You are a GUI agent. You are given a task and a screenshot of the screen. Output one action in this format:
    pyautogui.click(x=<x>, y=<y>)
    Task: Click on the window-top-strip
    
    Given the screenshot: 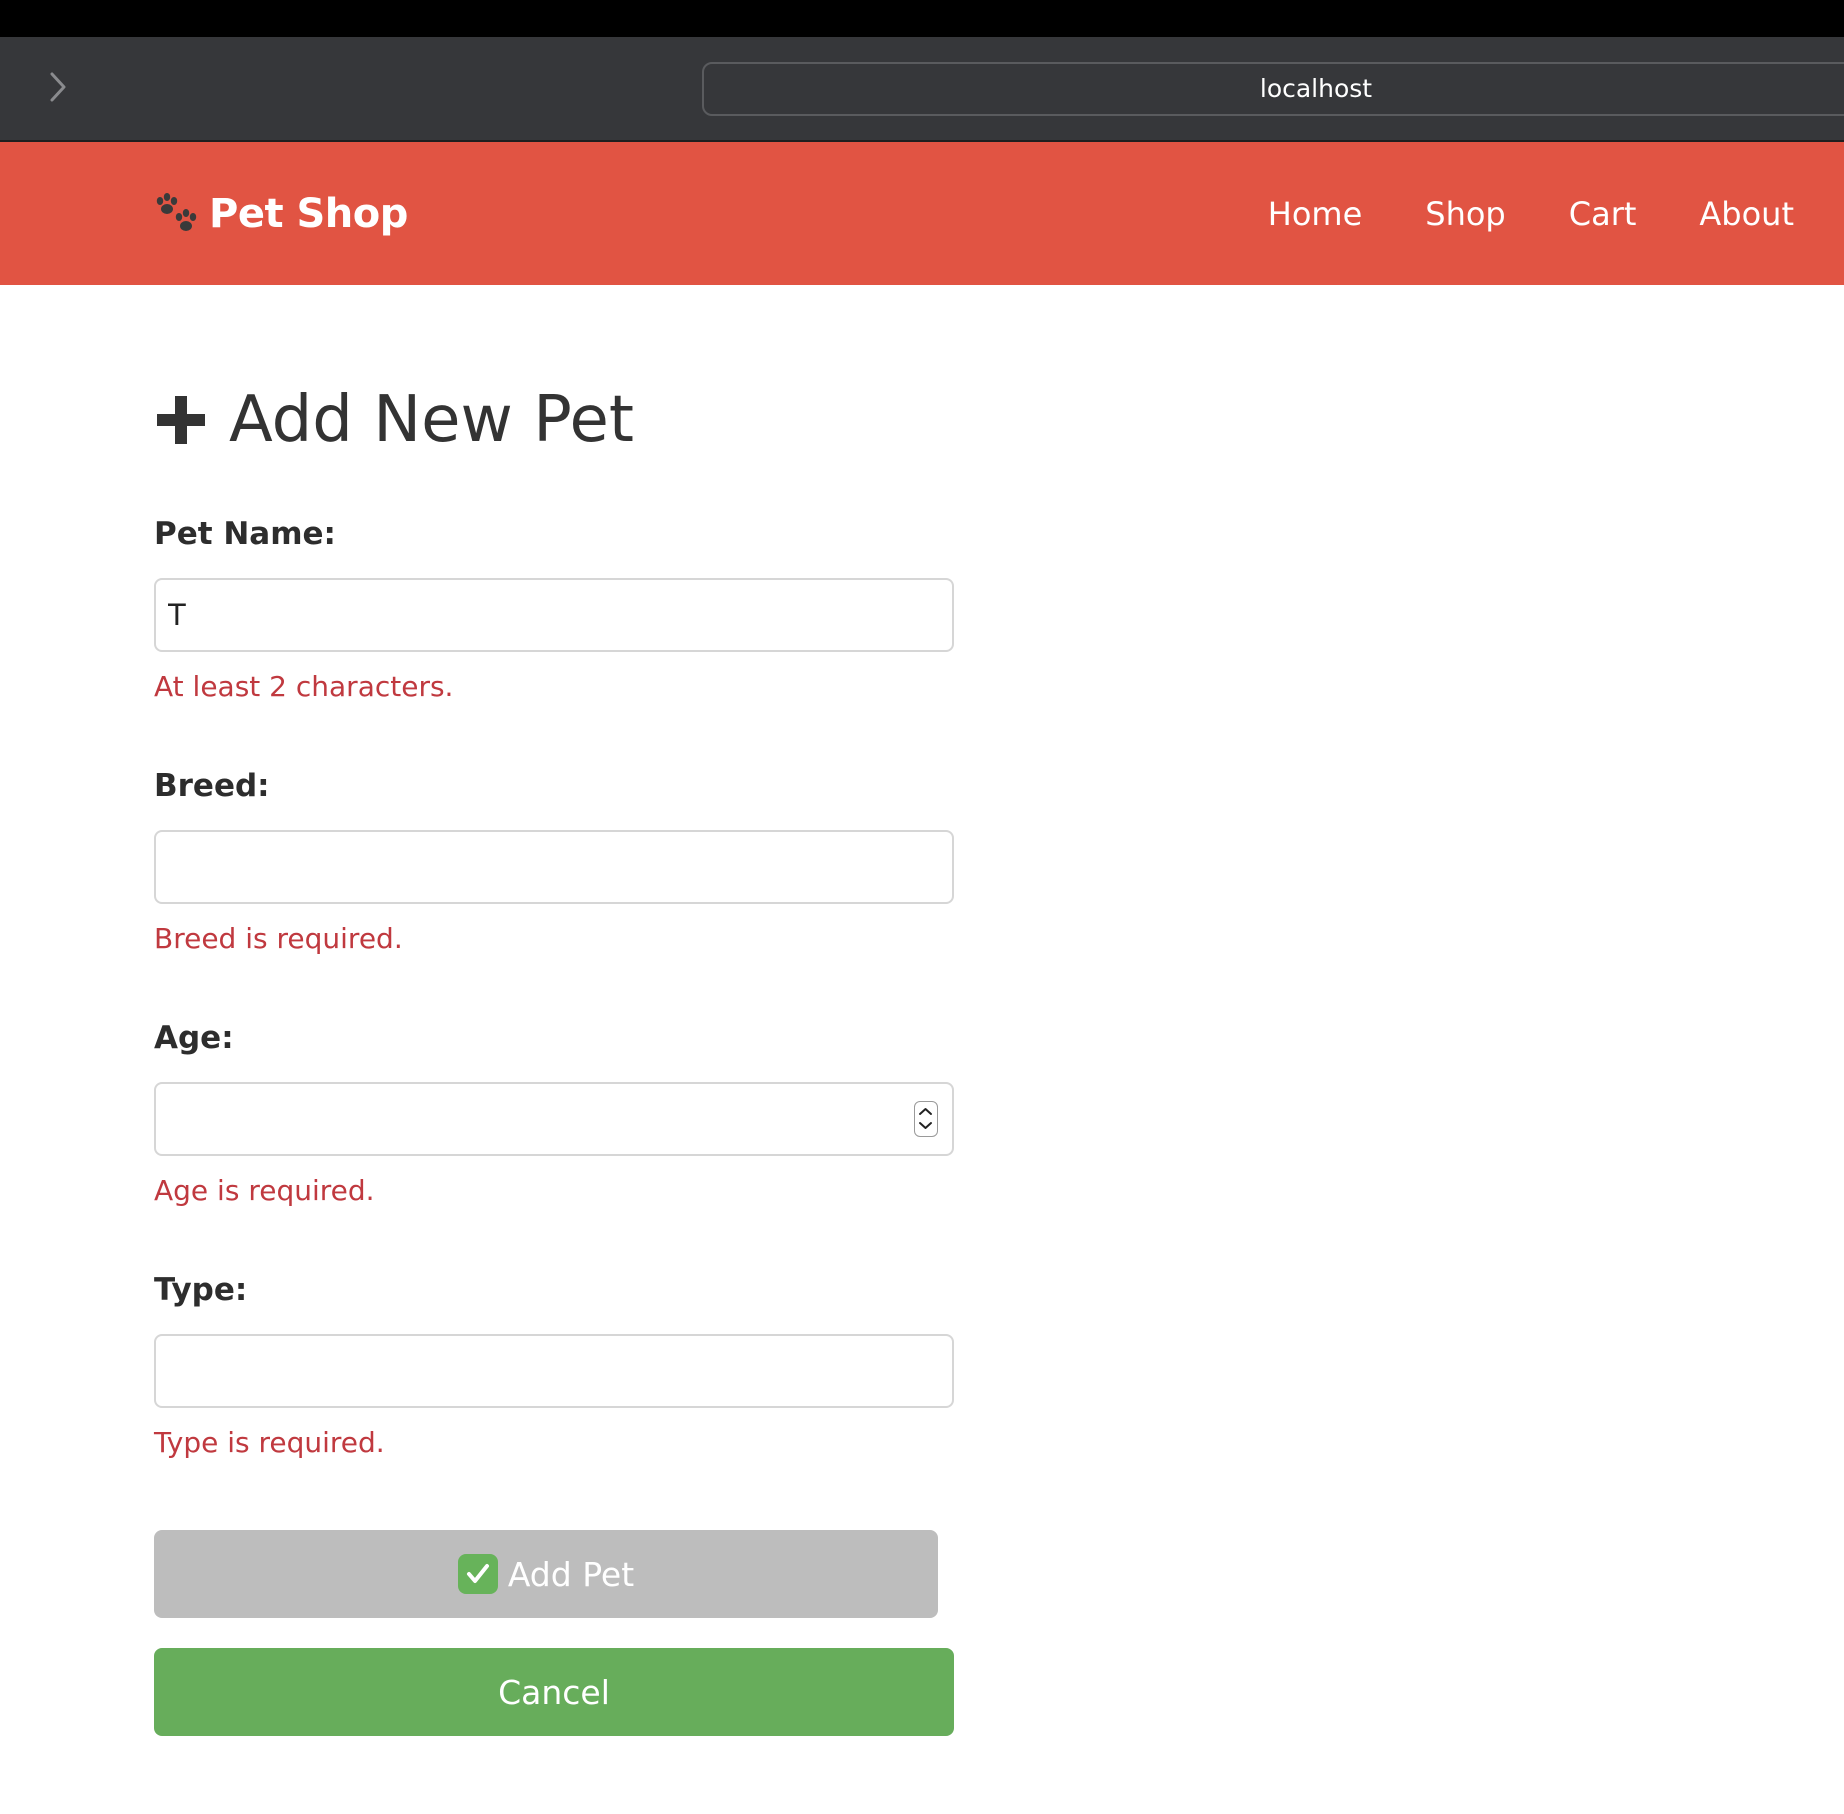 What is the action you would take?
    pyautogui.click(x=922, y=18)
    